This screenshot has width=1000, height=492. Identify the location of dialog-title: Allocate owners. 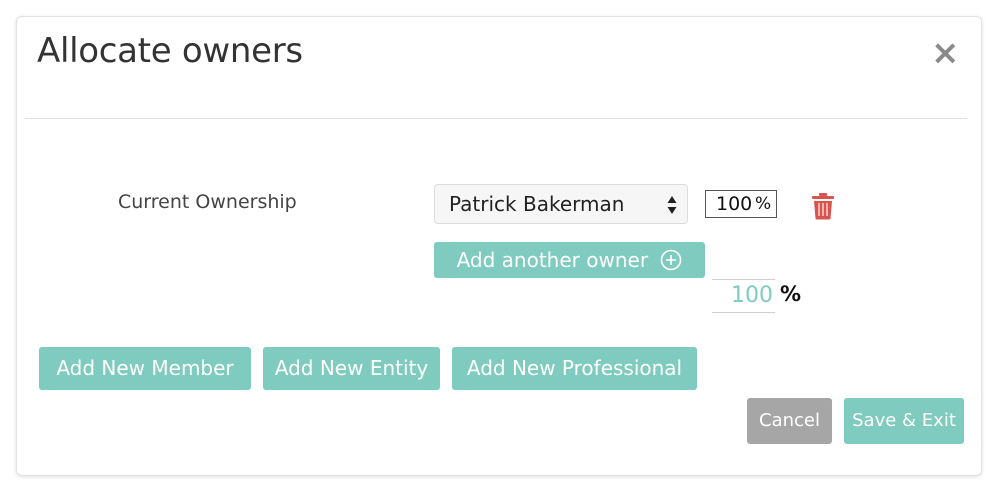
(170, 51).